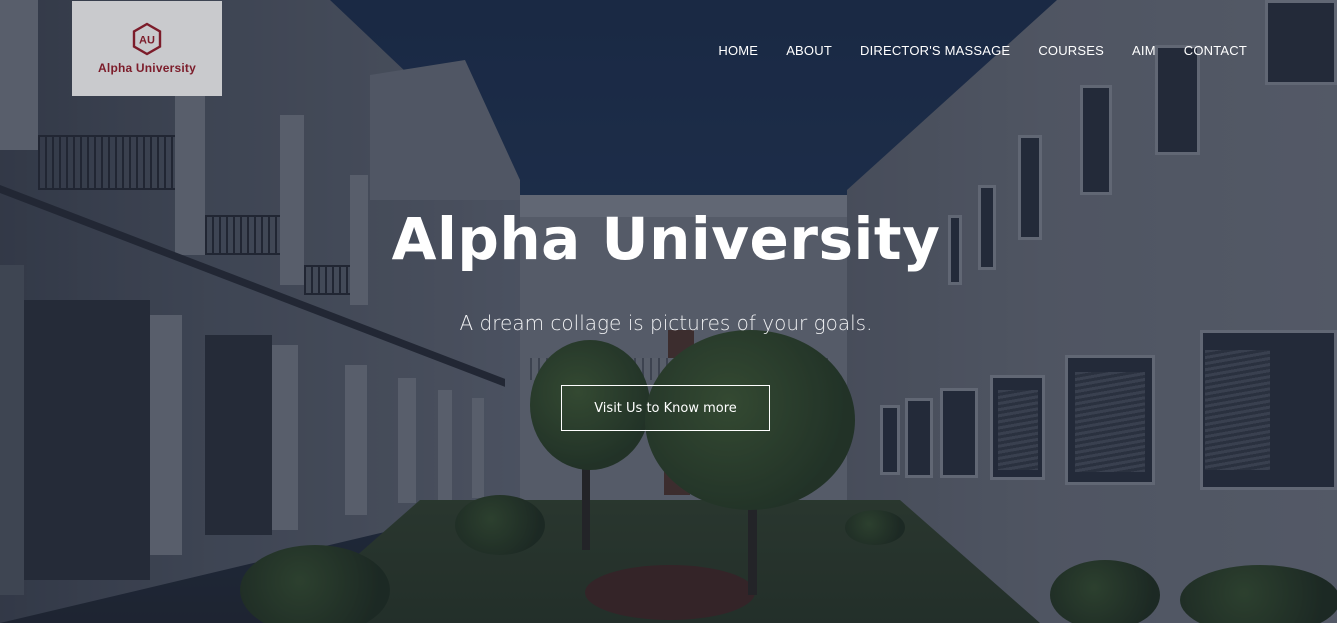  What do you see at coordinates (1071, 50) in the screenshot?
I see `nav-courses: COURSES` at bounding box center [1071, 50].